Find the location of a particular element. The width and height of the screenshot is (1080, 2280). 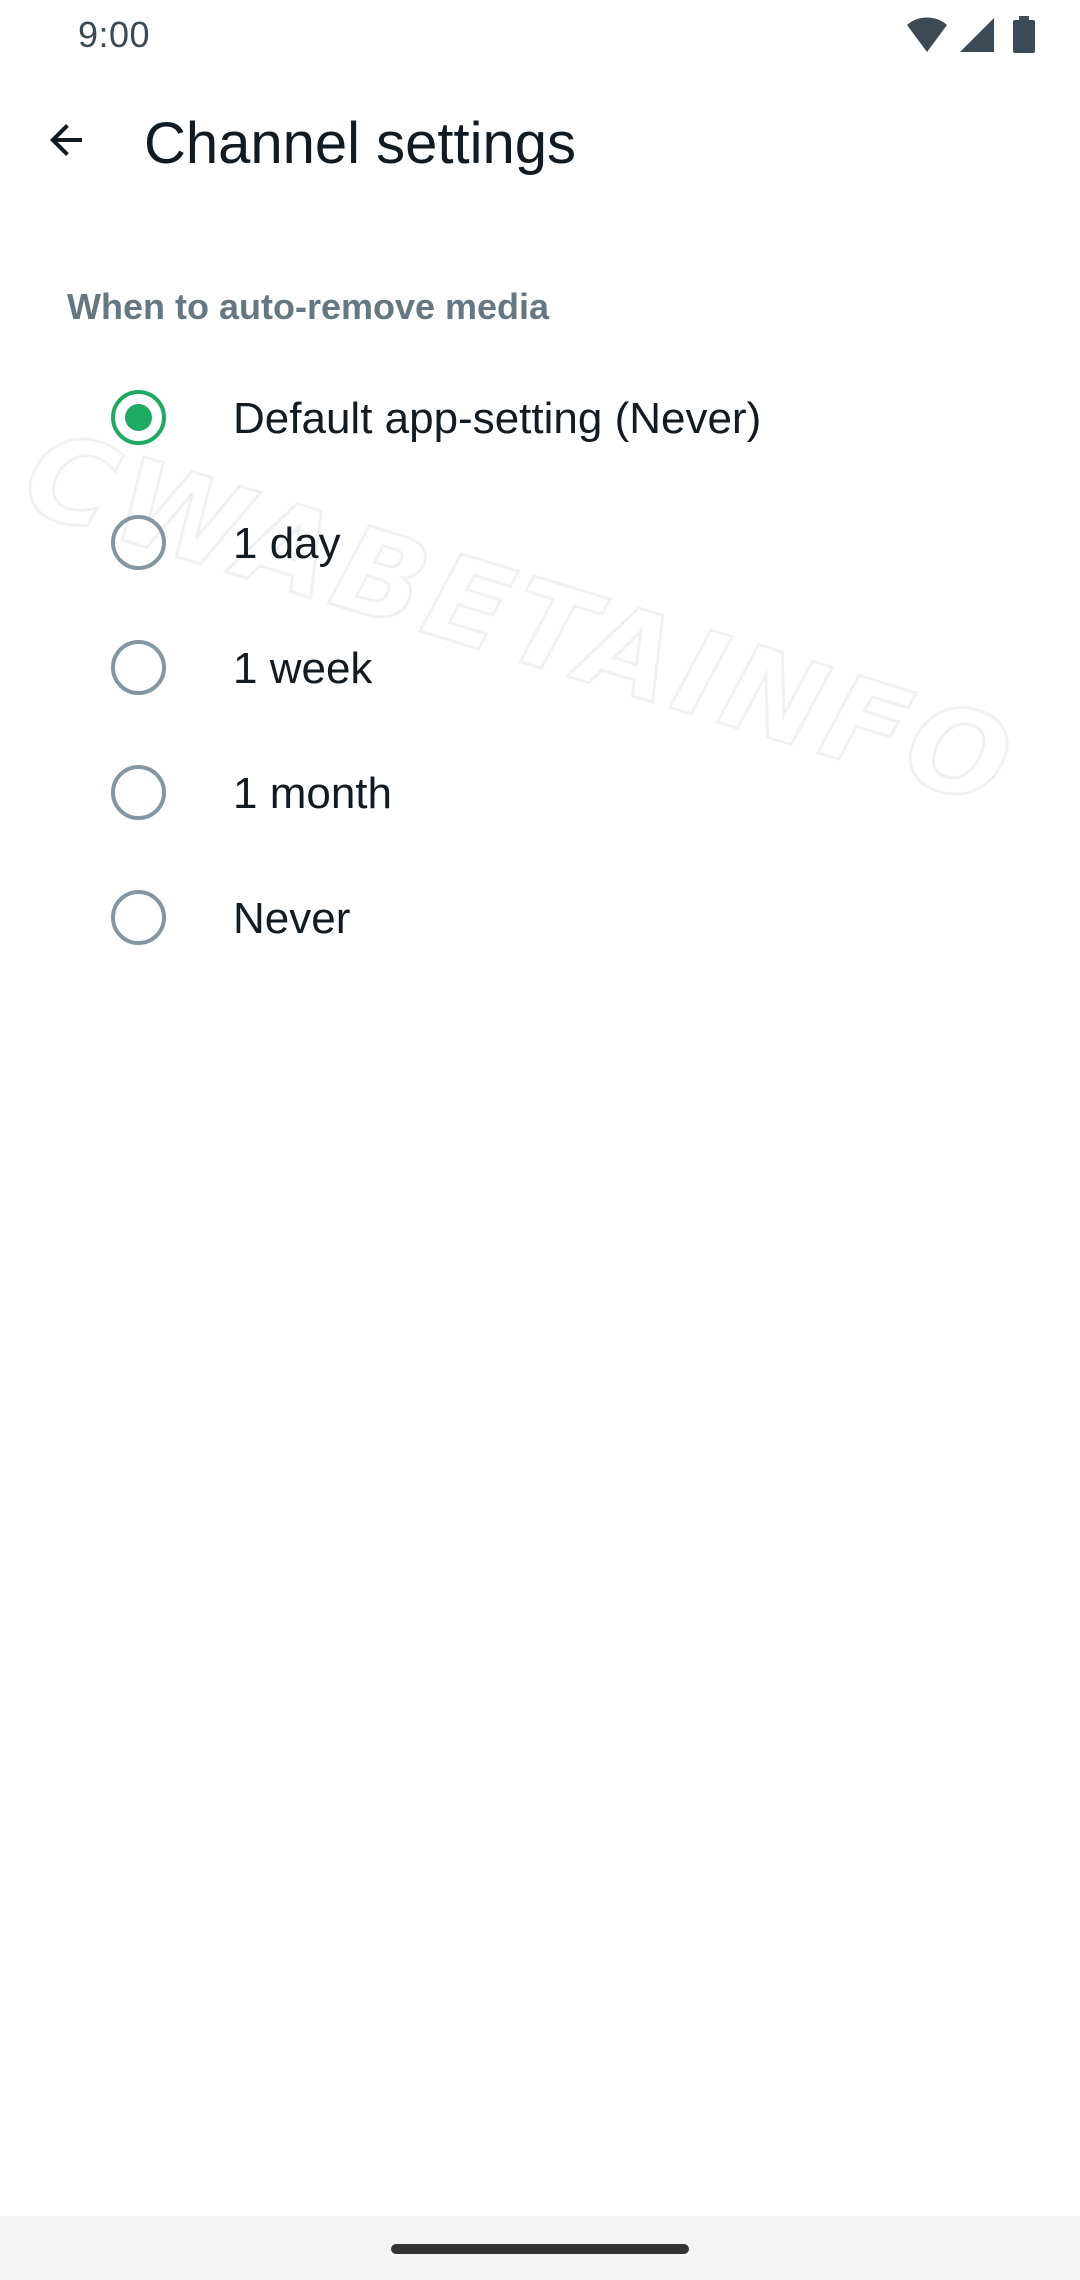

arrow-left-icon is located at coordinates (66, 140).